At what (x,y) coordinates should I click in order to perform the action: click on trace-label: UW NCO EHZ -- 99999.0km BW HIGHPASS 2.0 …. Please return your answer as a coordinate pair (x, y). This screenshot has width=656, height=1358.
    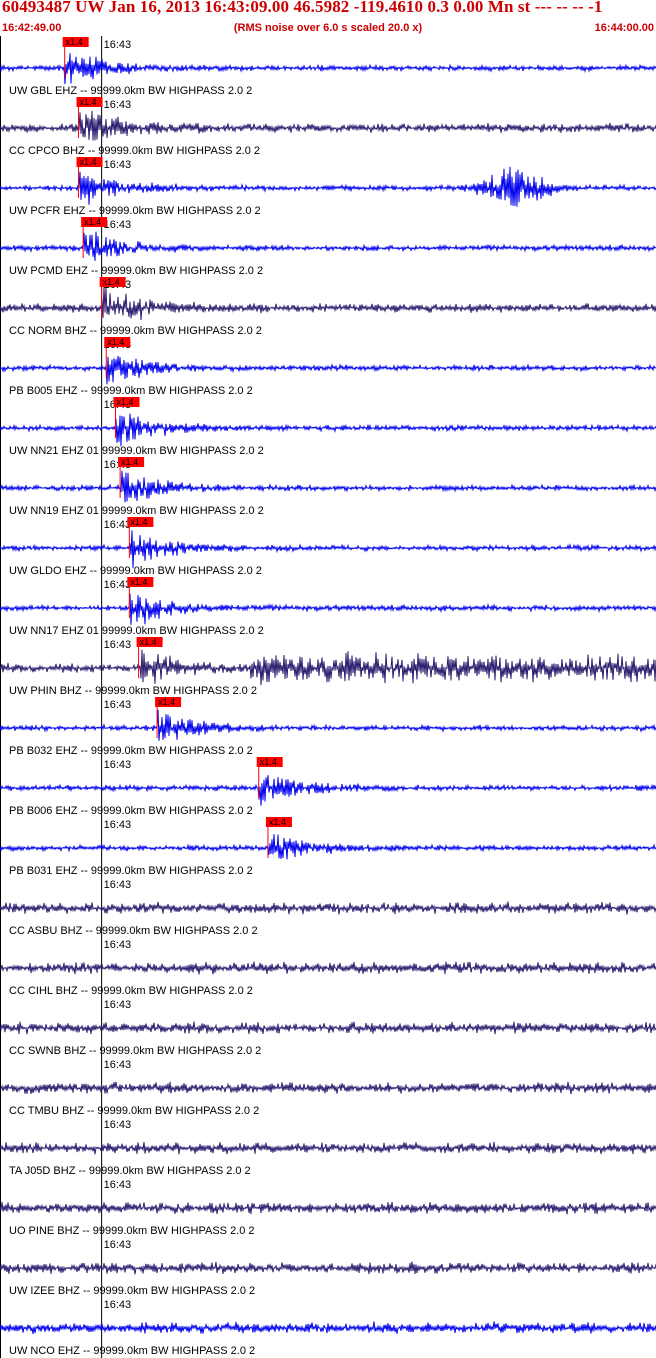
    Looking at the image, I should click on (132, 1351).